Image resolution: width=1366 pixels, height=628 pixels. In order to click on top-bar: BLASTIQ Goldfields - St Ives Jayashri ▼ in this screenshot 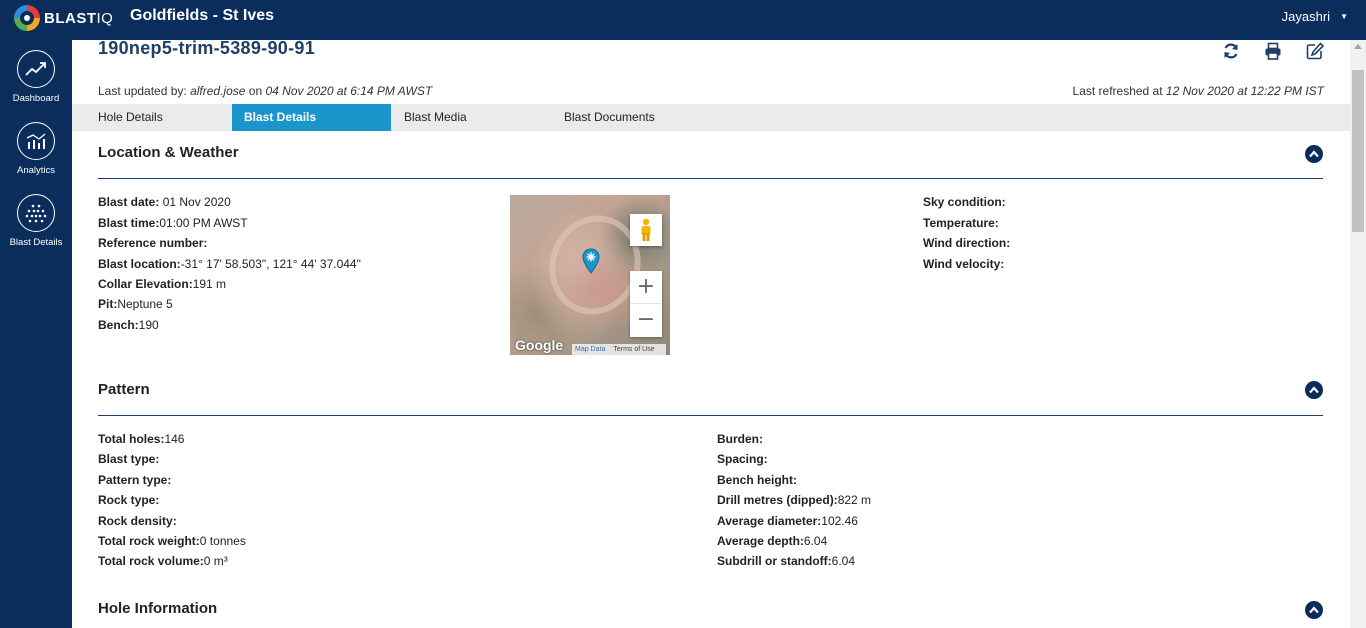, I will do `click(683, 20)`.